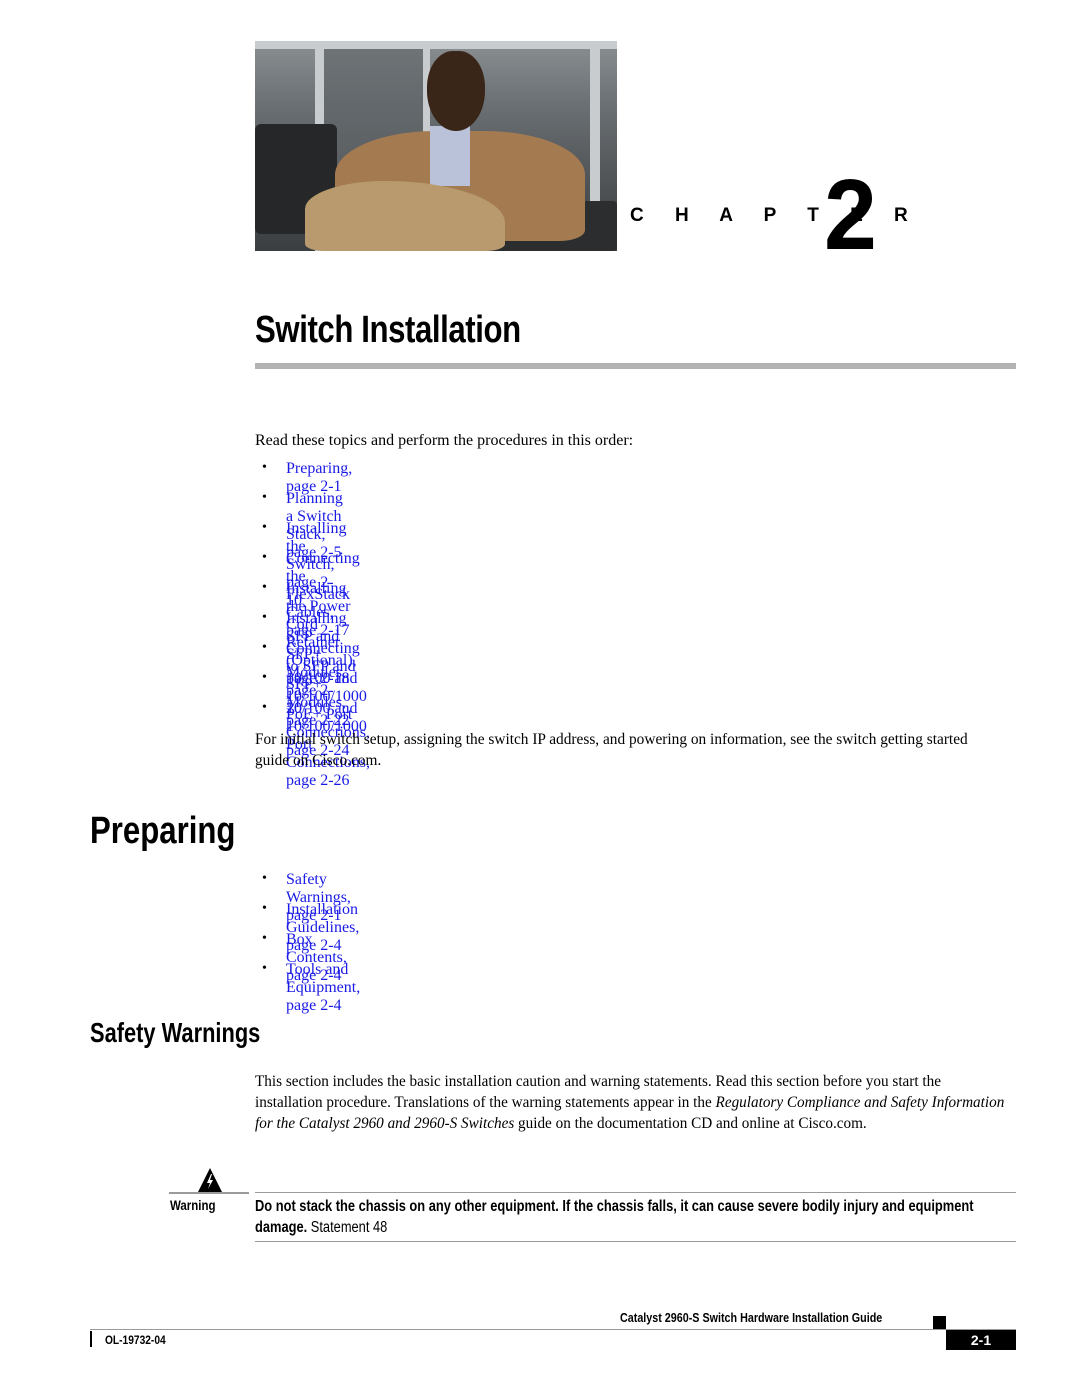 The height and width of the screenshot is (1397, 1080). I want to click on title-rule, so click(635, 366).